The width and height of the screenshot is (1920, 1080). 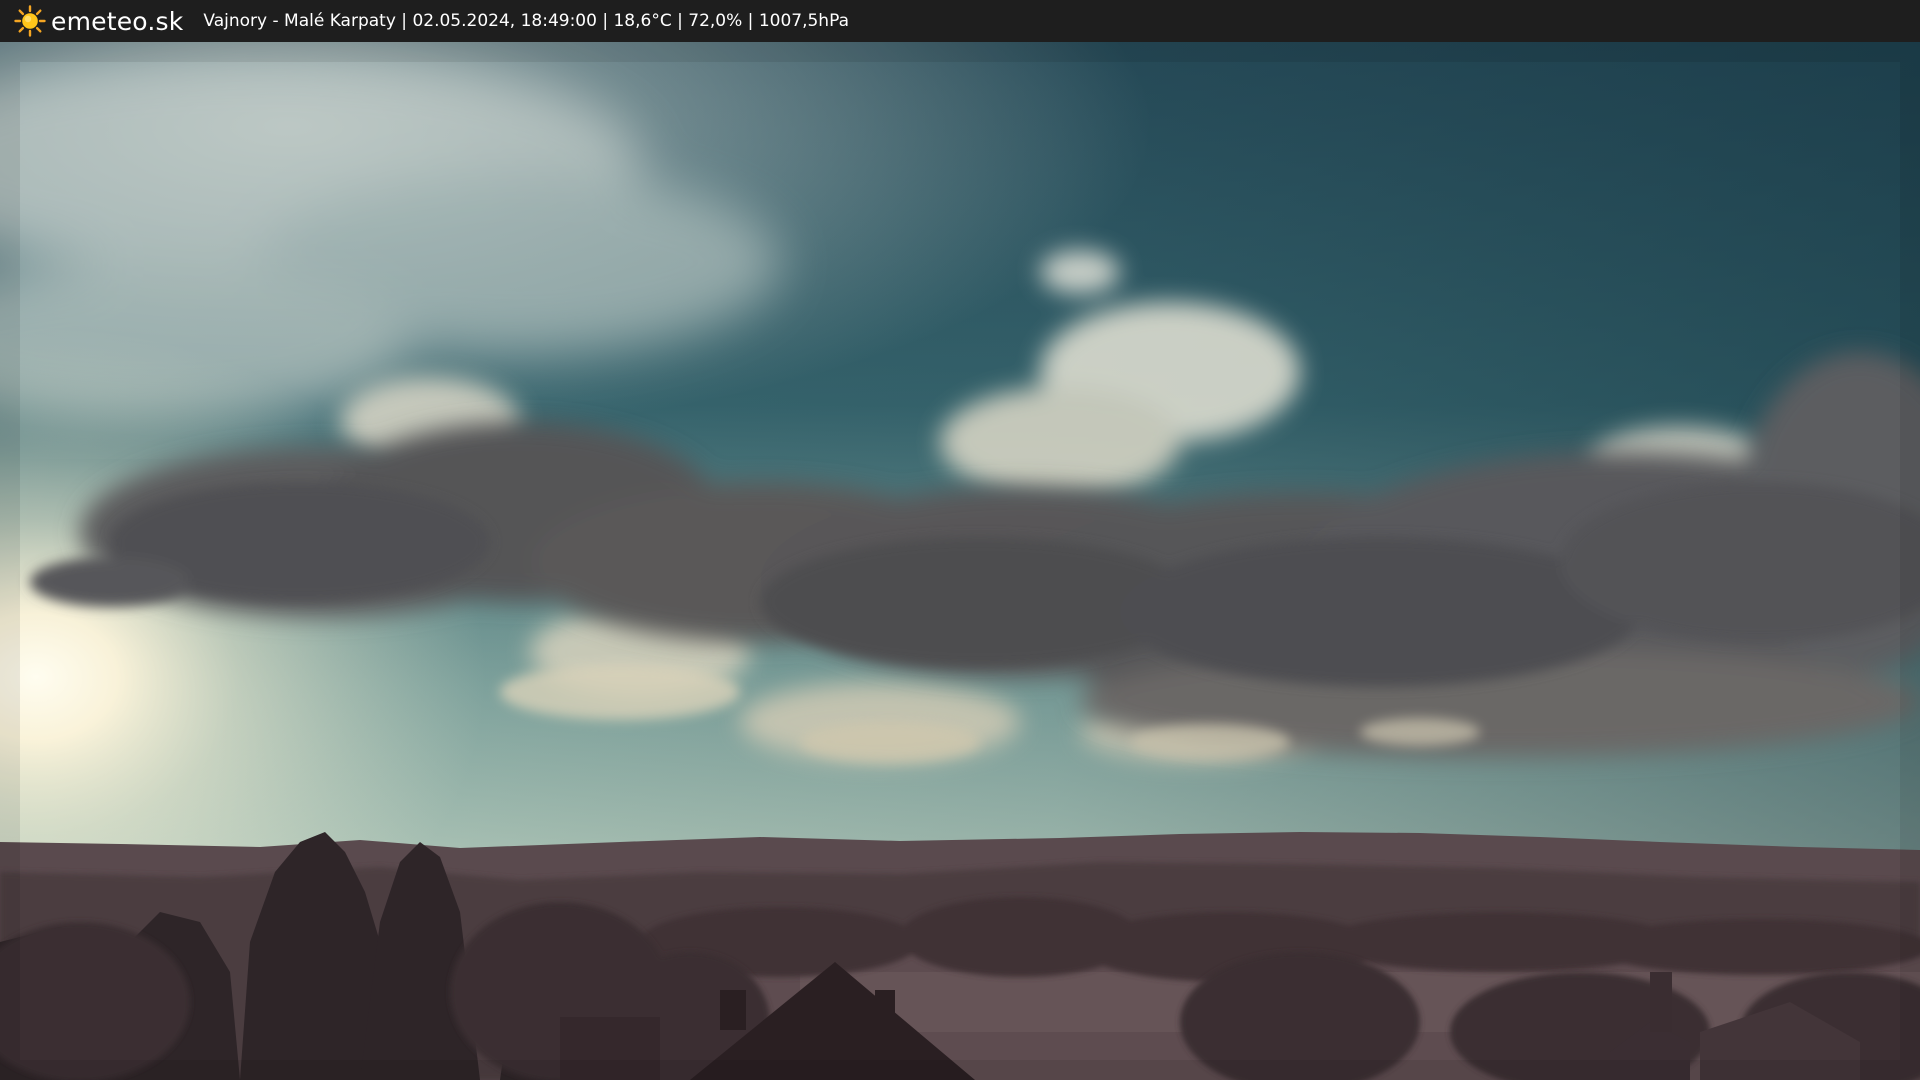 I want to click on logo-link: emeteo.sk, so click(x=98, y=21).